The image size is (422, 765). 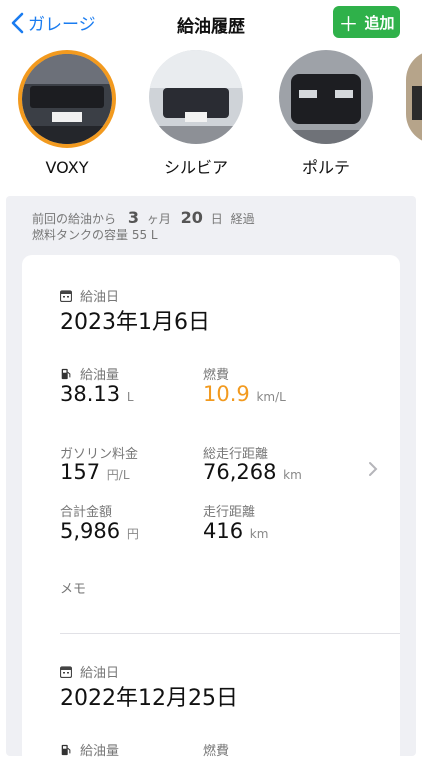 What do you see at coordinates (244, 394) in the screenshot?
I see `fuel-eff-value: 10.9 km/L` at bounding box center [244, 394].